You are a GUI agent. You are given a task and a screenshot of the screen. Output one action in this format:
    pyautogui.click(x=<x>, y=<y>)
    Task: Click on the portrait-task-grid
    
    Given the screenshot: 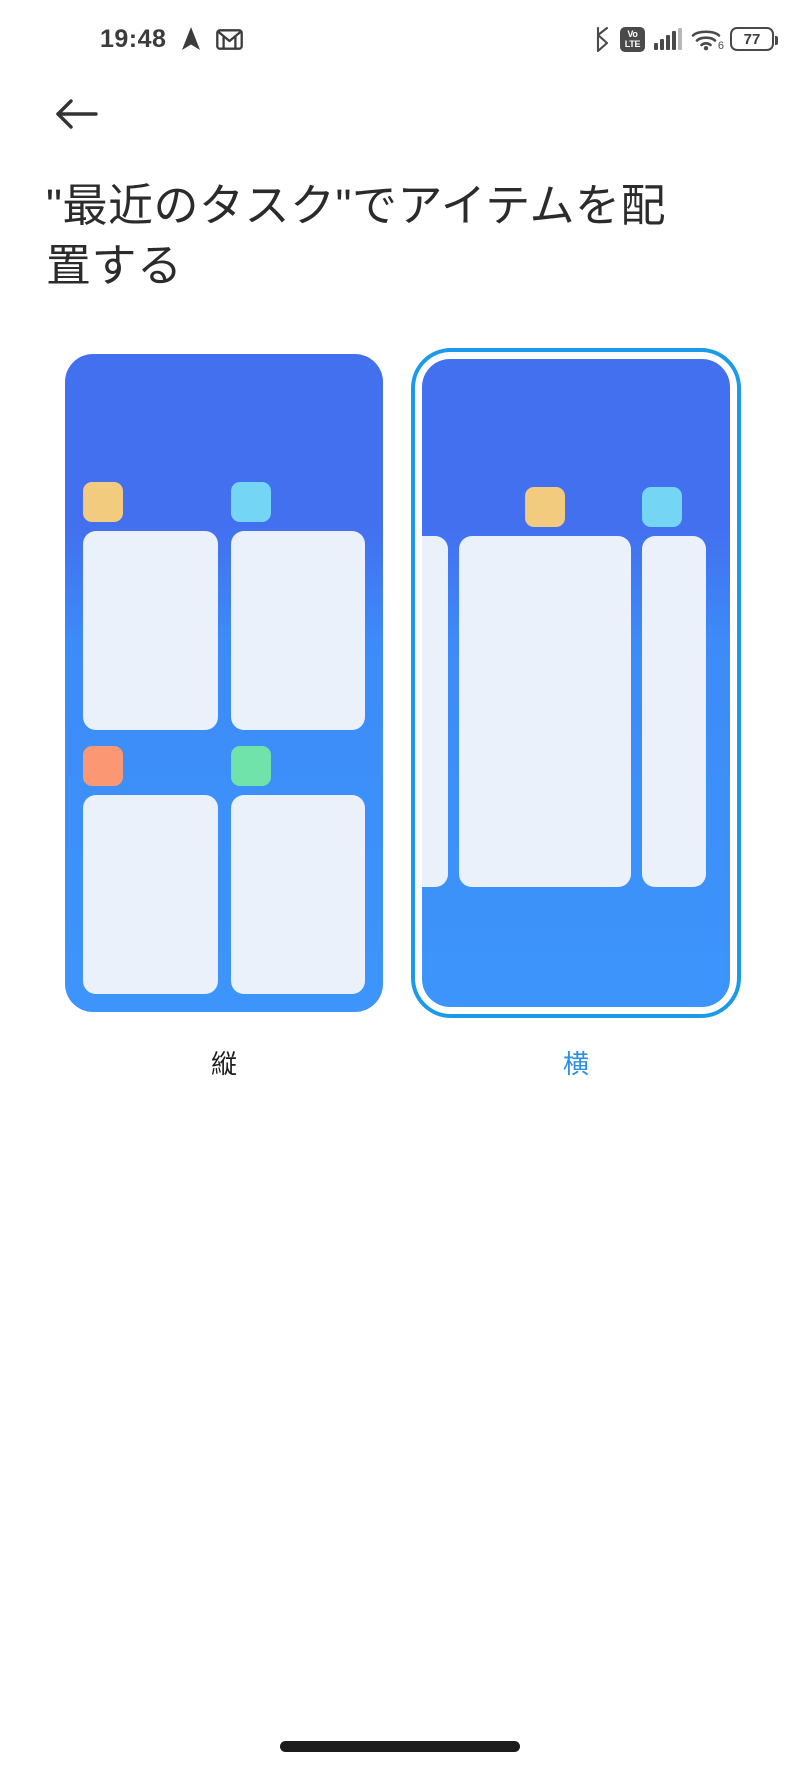 What is the action you would take?
    pyautogui.click(x=224, y=737)
    